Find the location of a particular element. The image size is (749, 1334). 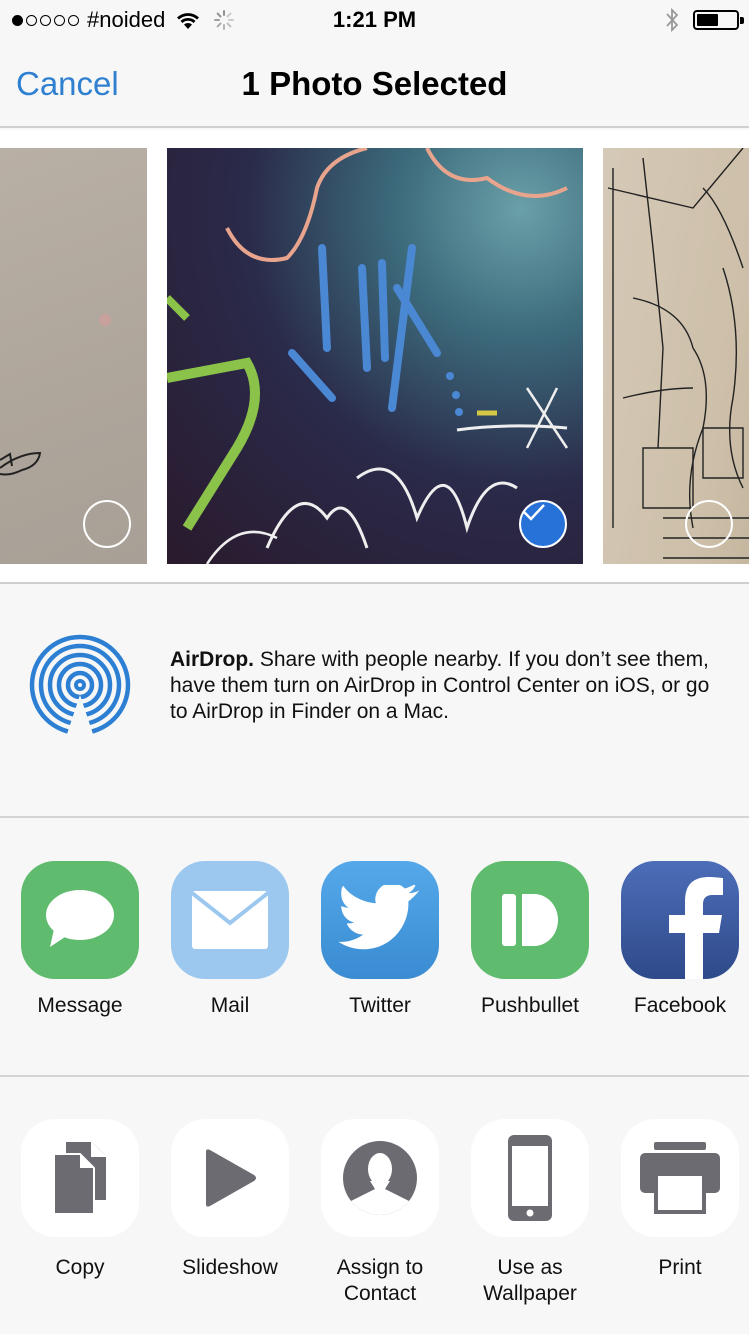

share-app-facebook: Facebook is located at coordinates (677, 940).